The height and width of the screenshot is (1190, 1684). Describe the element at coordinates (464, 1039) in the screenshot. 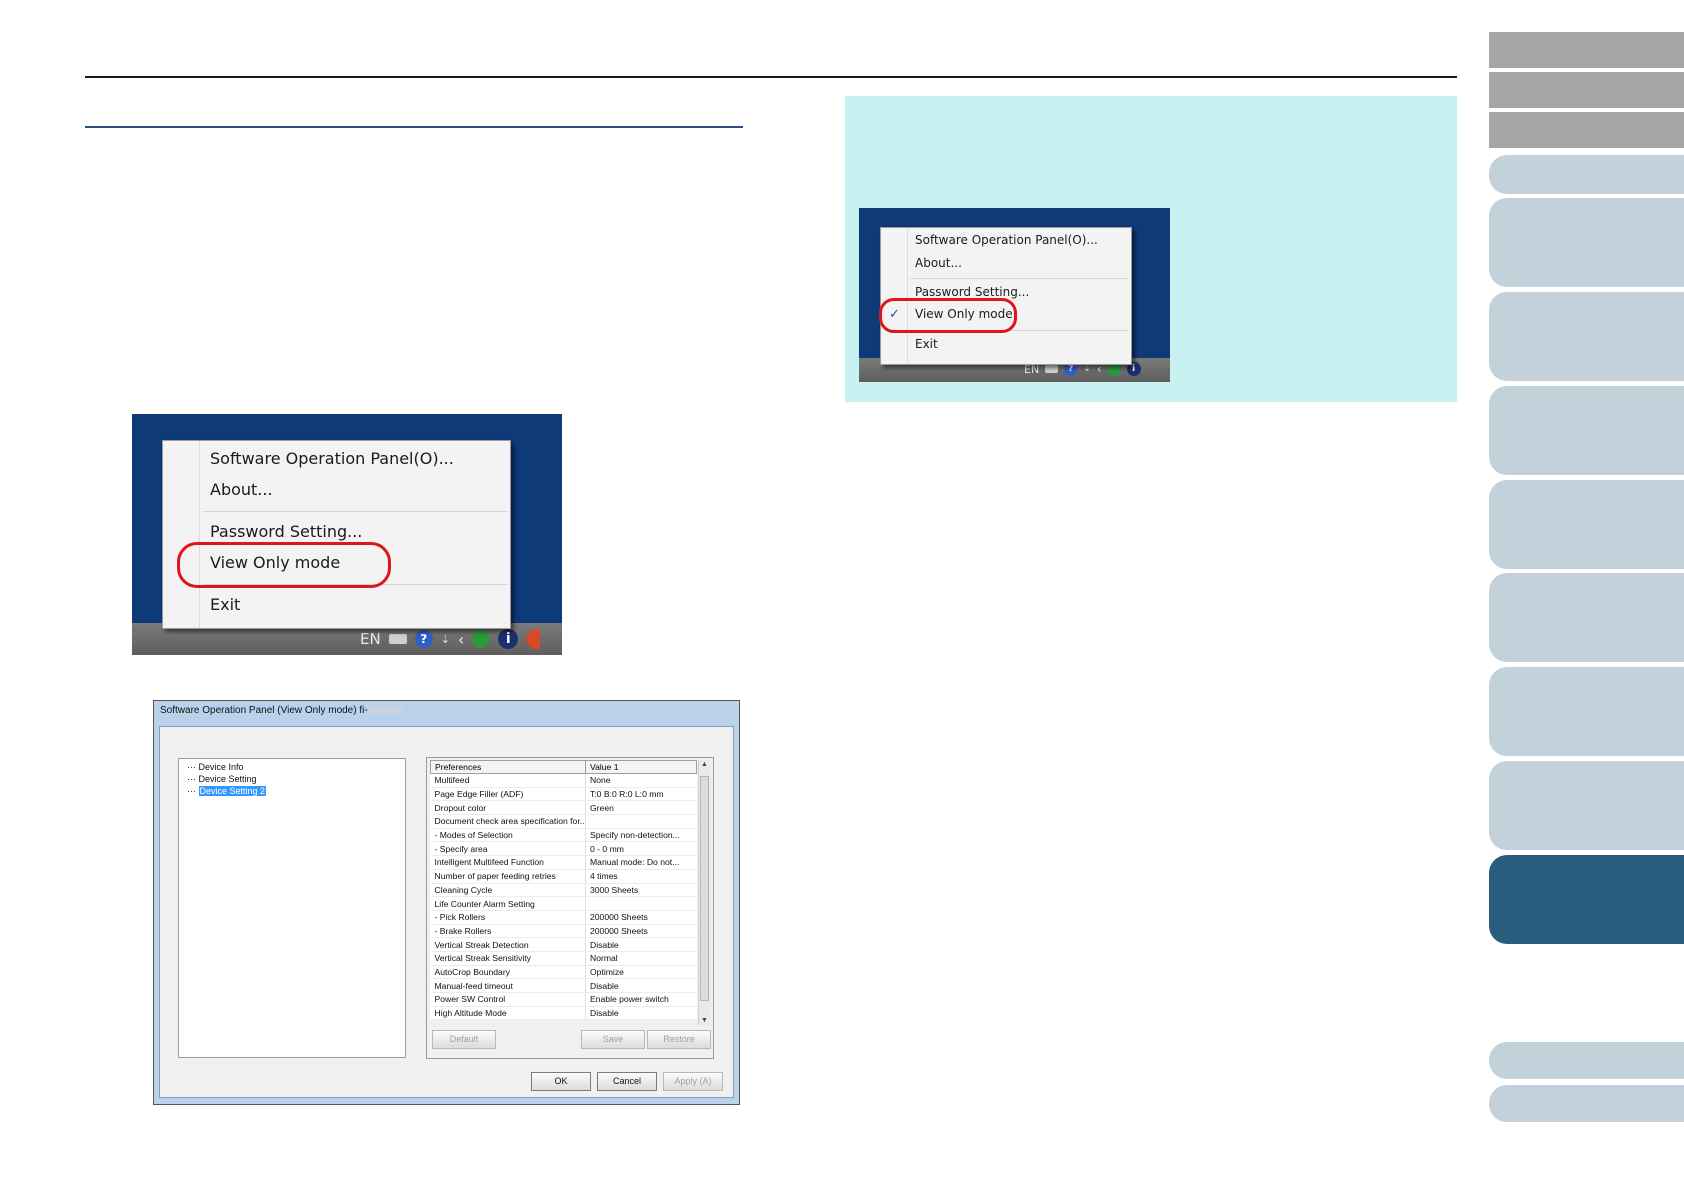

I see `default-button: Default` at that location.